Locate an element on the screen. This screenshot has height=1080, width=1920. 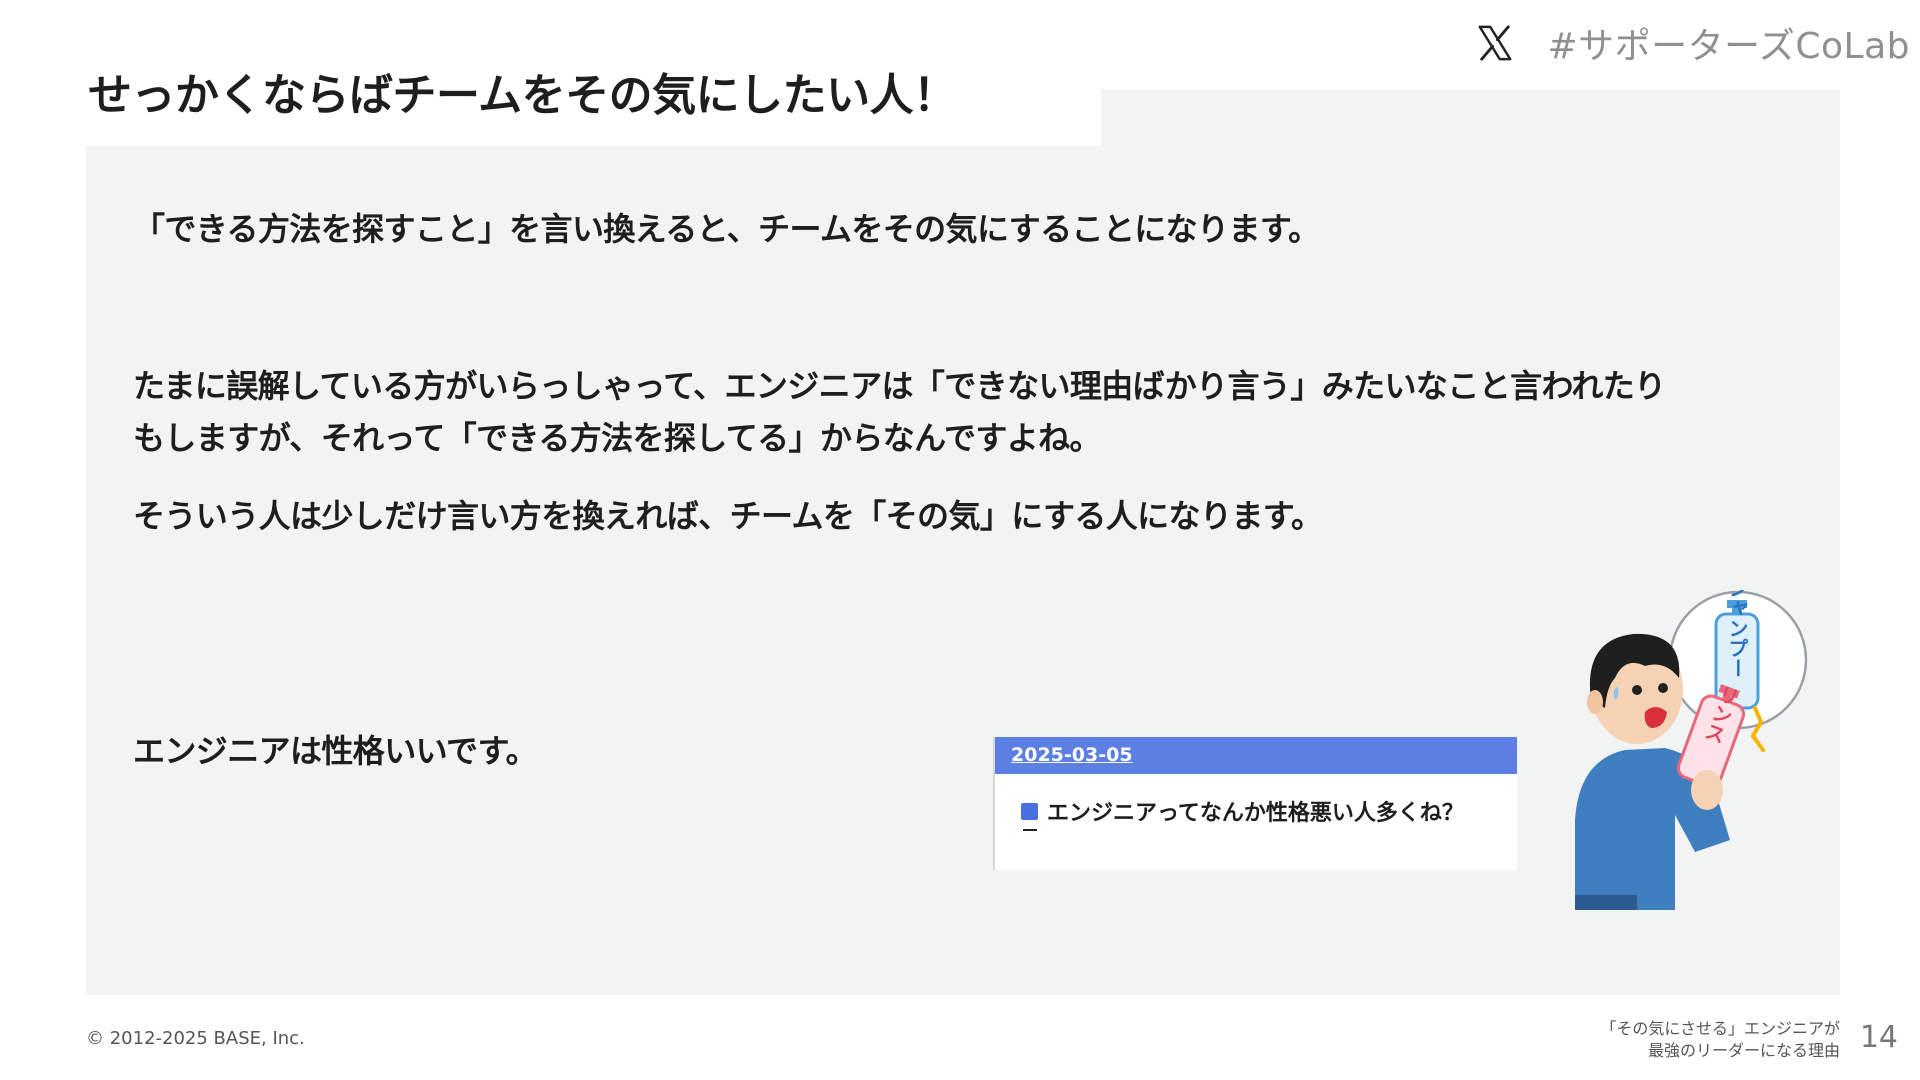
paragraph-4: エンジニアは性格いいです。 is located at coordinates (335, 751).